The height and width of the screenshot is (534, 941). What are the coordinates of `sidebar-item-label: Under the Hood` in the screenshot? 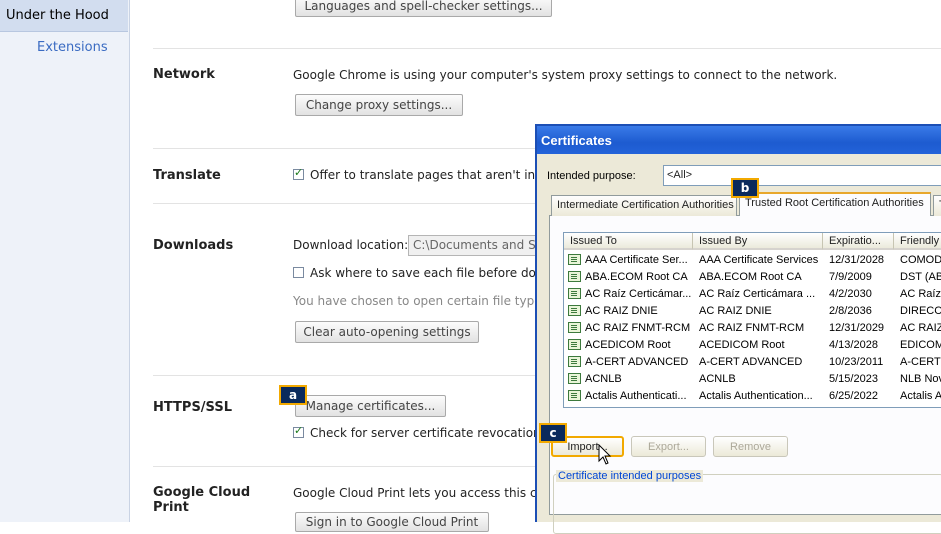 It's located at (57, 15).